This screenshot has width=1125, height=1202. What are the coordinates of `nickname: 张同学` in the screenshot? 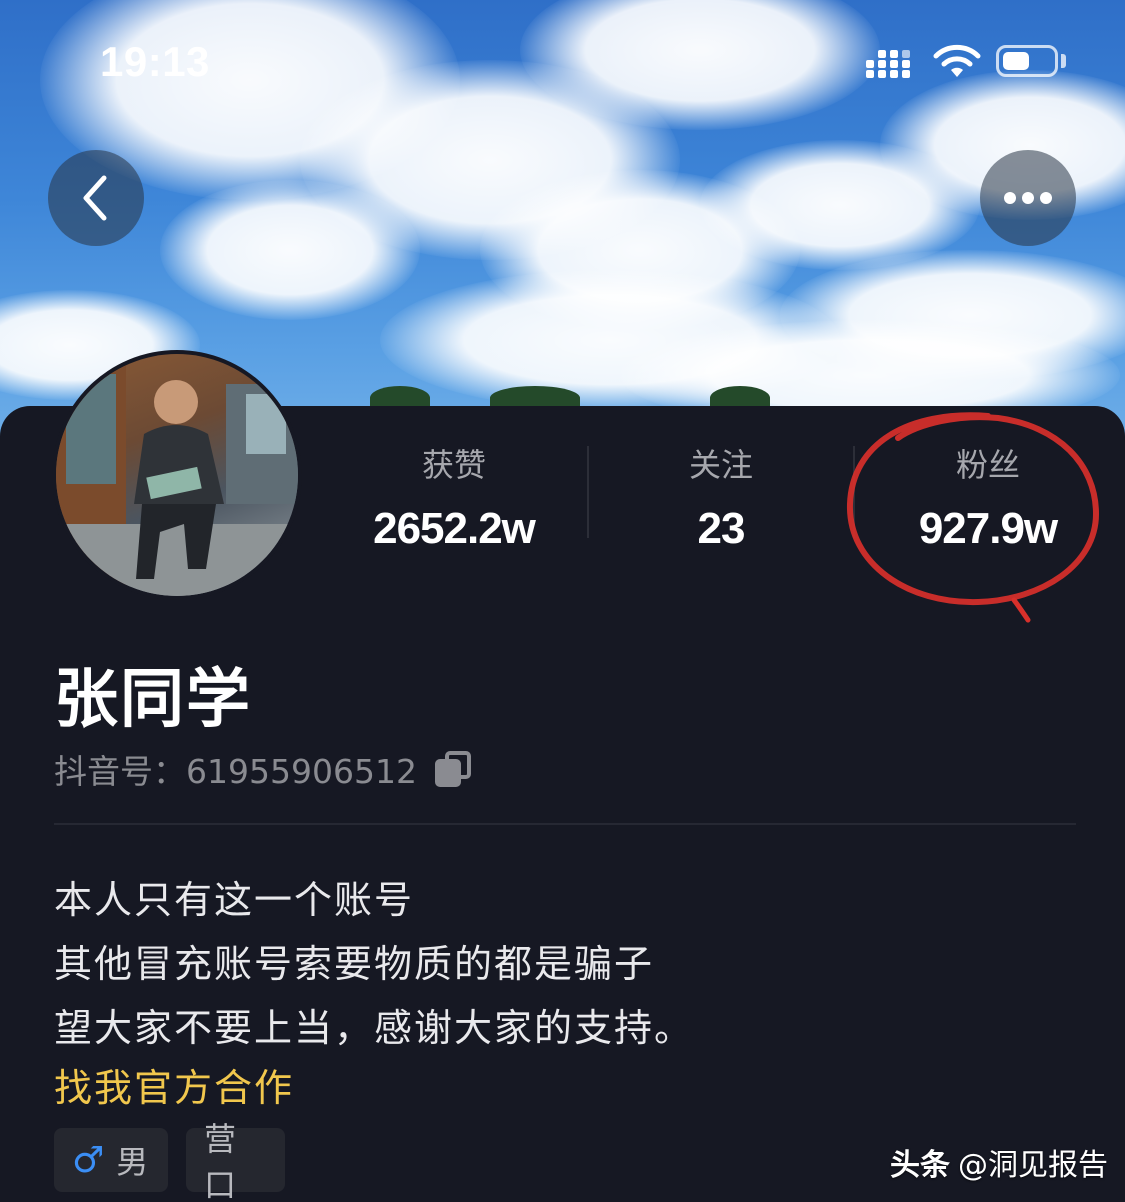 It's located at (153, 700).